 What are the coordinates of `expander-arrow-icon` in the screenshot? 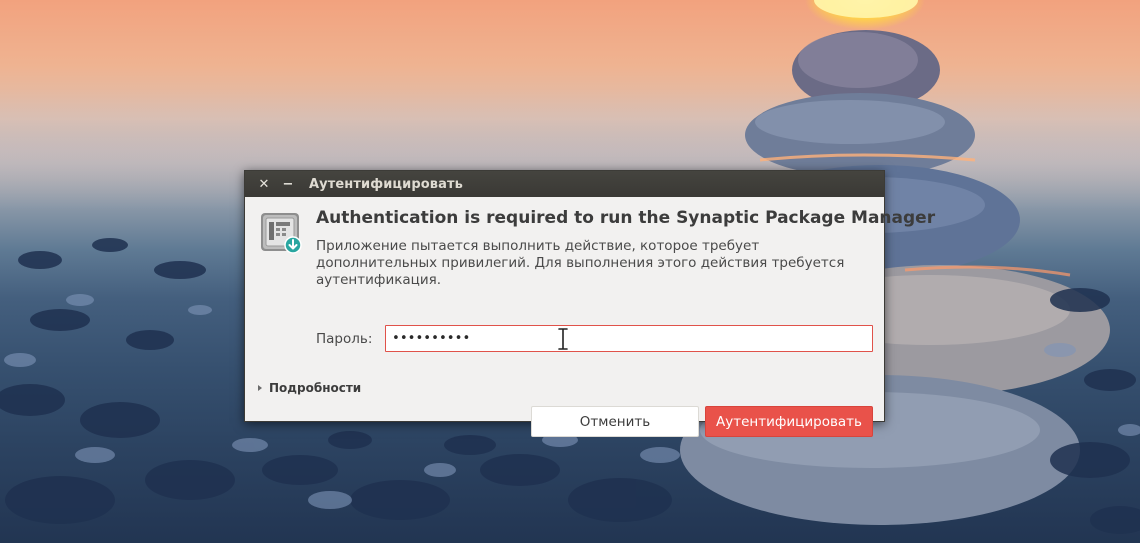 It's located at (260, 388).